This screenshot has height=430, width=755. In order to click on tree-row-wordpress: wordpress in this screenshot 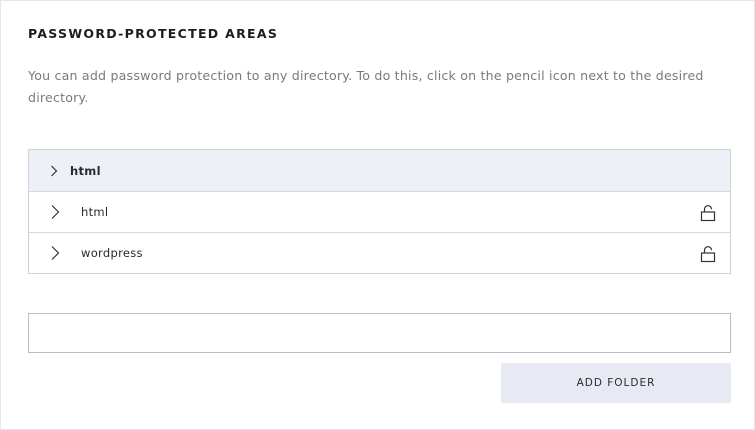, I will do `click(379, 252)`.